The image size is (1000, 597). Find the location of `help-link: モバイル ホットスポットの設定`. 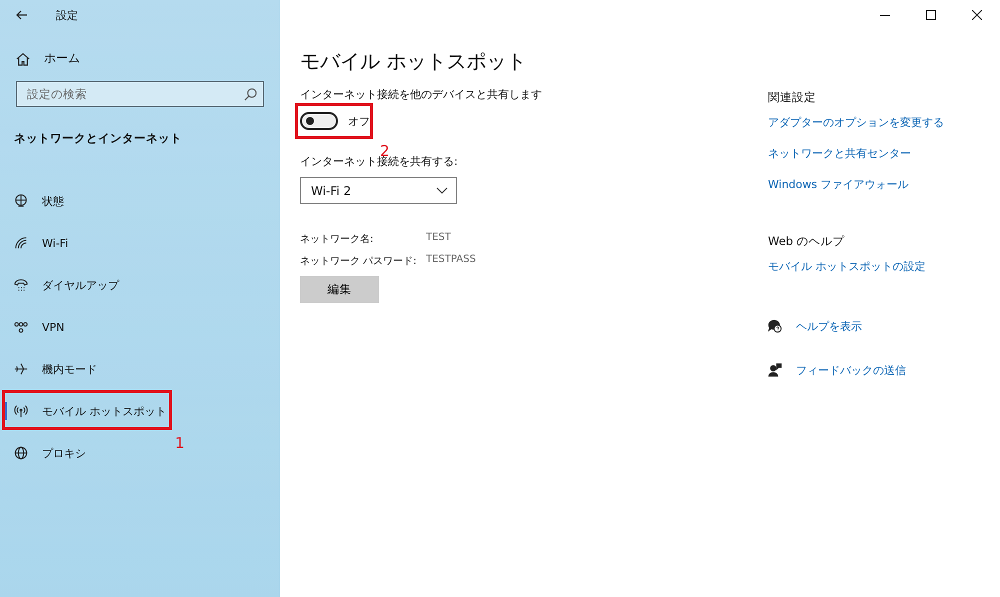

help-link: モバイル ホットスポットの設定 is located at coordinates (847, 266).